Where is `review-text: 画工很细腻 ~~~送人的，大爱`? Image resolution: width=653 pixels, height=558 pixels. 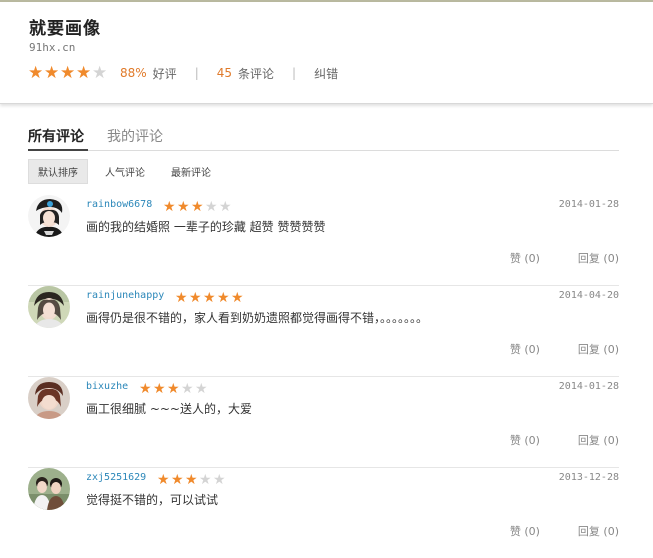 review-text: 画工很细腻 ~~~送人的，大爱 is located at coordinates (169, 409).